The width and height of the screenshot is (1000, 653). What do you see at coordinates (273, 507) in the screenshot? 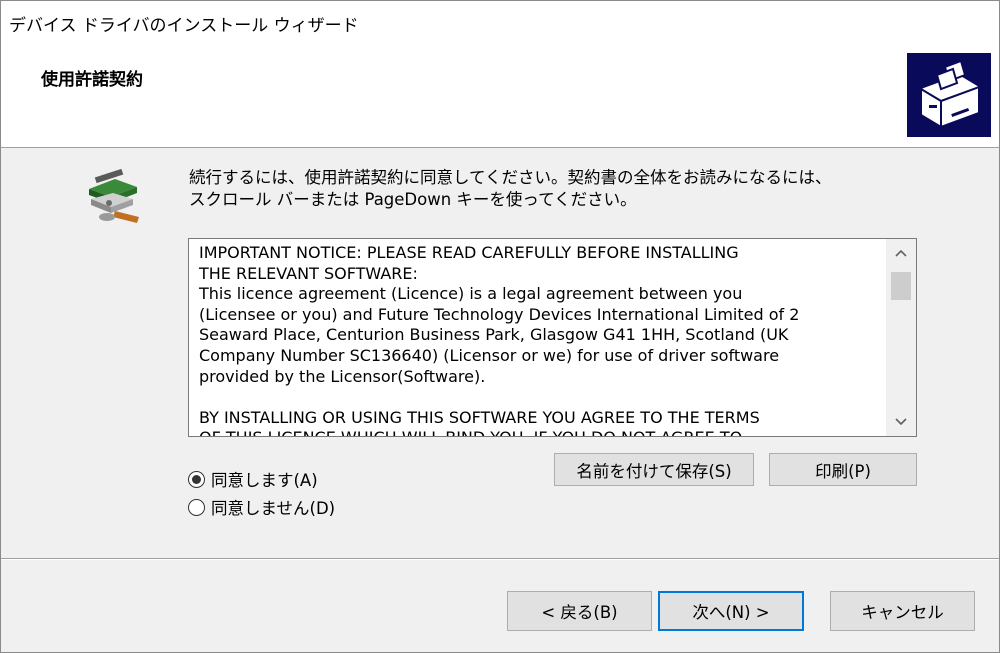
I see `decline-label: 同意しません(D)` at bounding box center [273, 507].